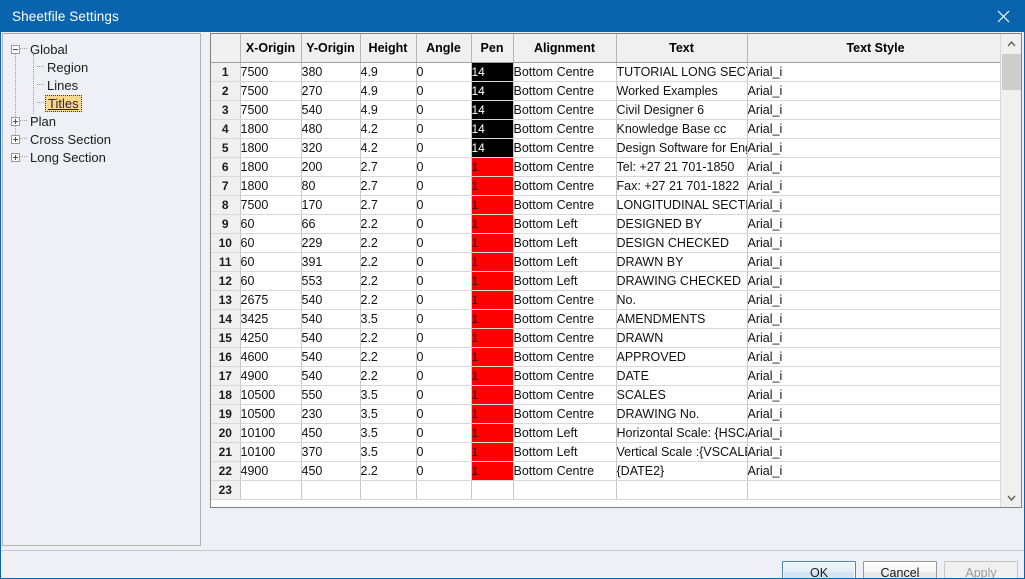 The image size is (1025, 579). What do you see at coordinates (682, 91) in the screenshot?
I see `cell-text: Worked Examples` at bounding box center [682, 91].